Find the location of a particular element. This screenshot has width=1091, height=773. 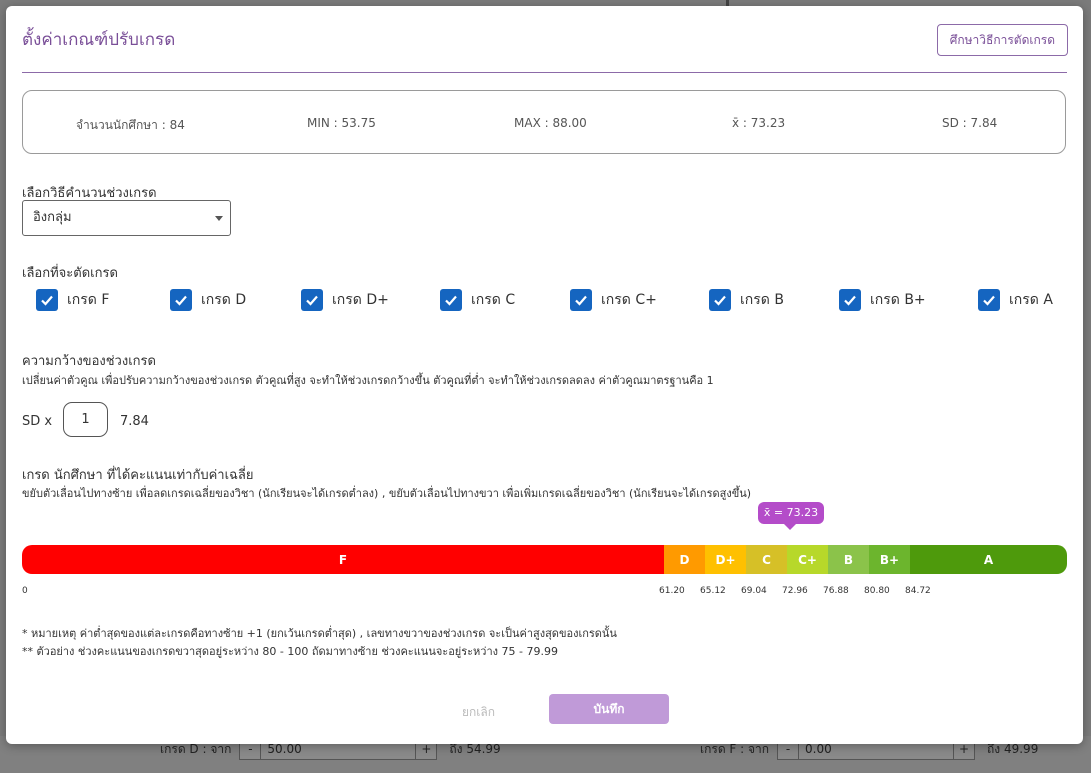

mean-slider-pointer is located at coordinates (790, 527).